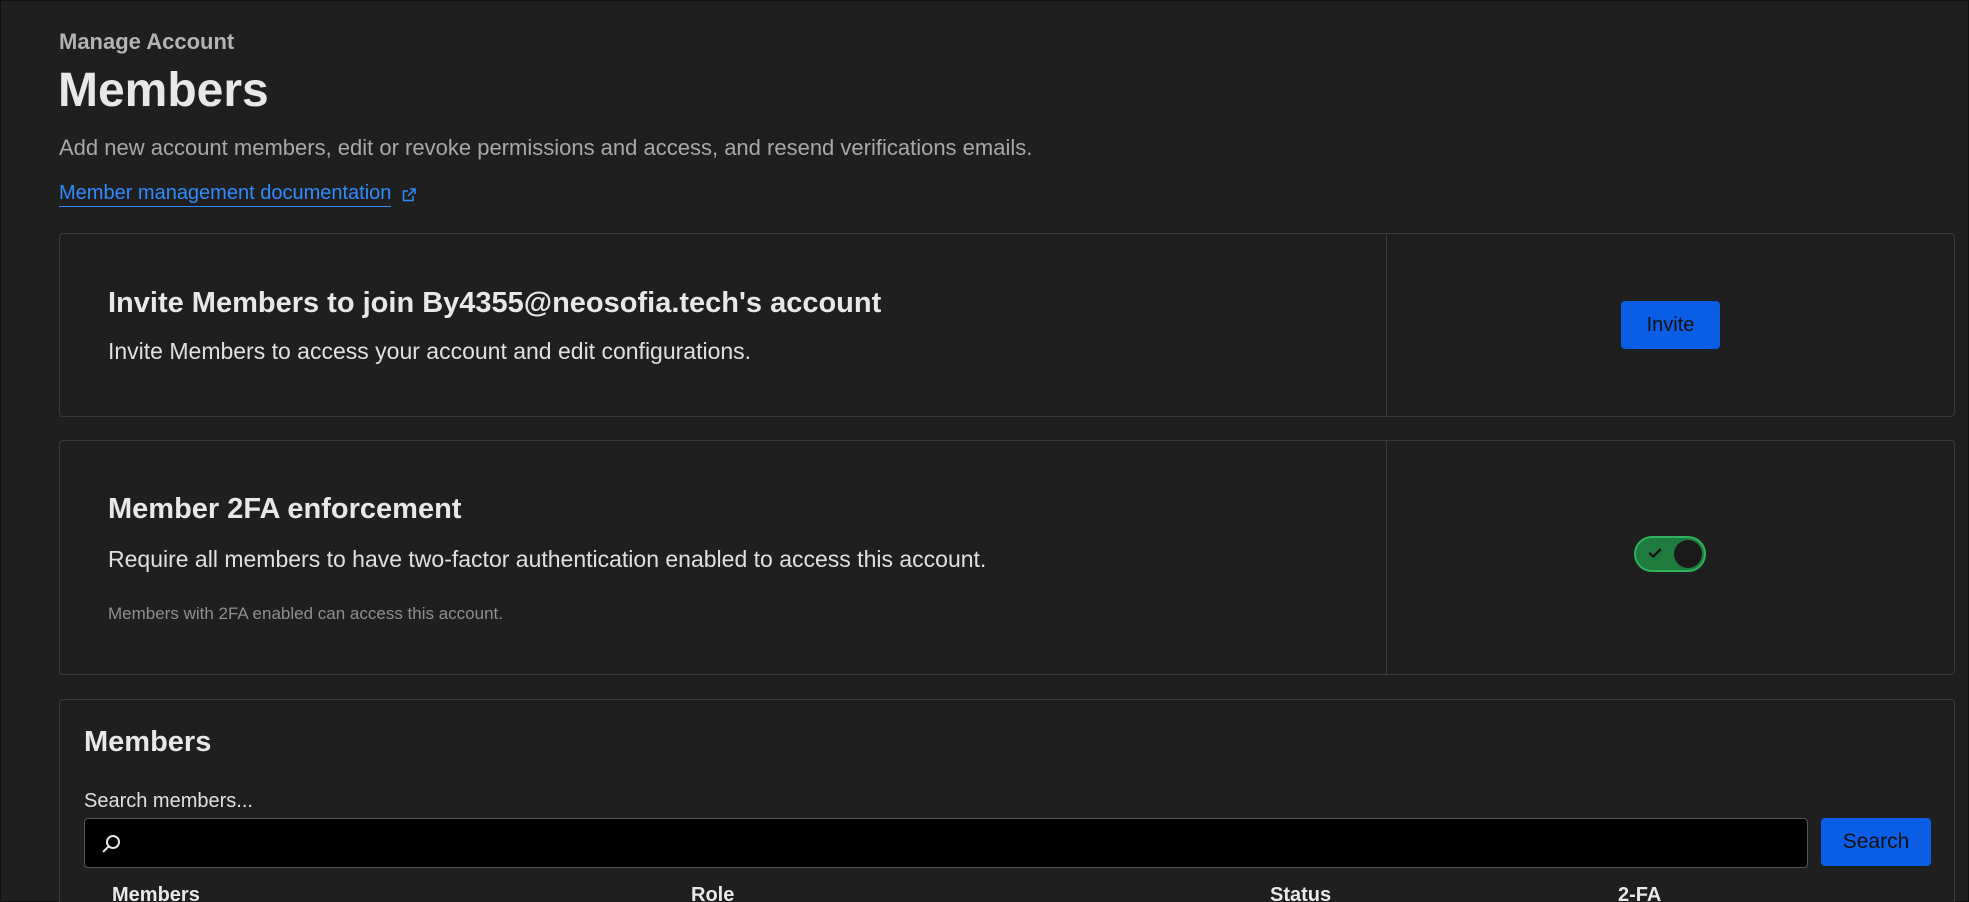 The image size is (1969, 902). I want to click on external-link-icon, so click(409, 195).